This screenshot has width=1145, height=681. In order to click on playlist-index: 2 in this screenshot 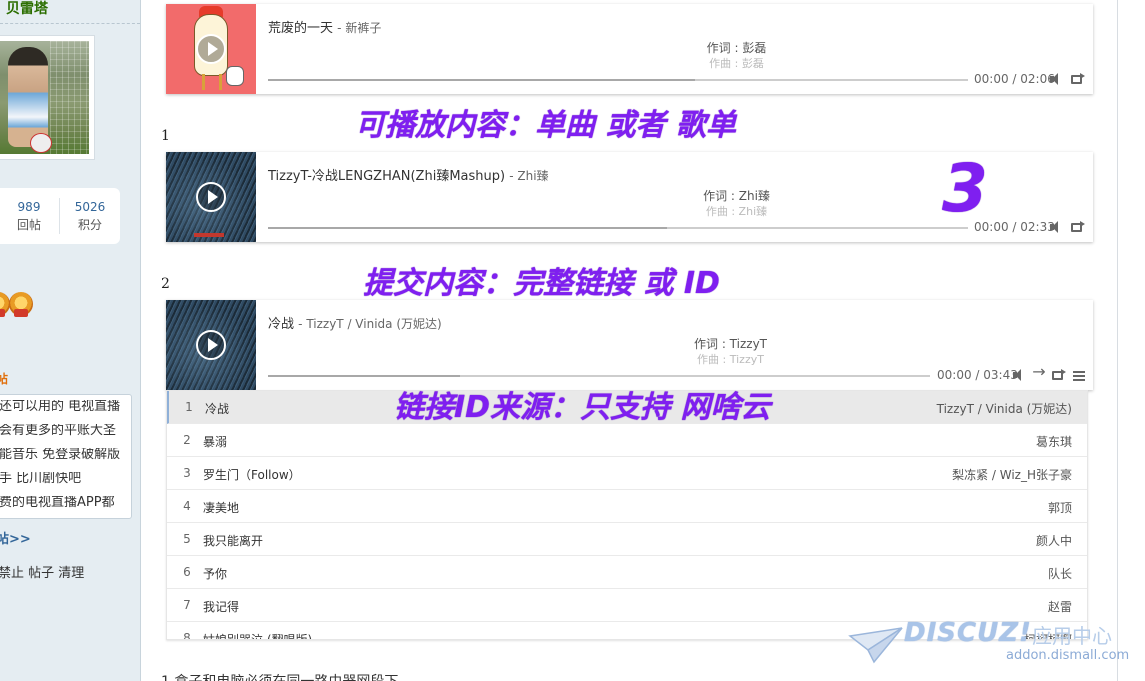, I will do `click(187, 440)`.